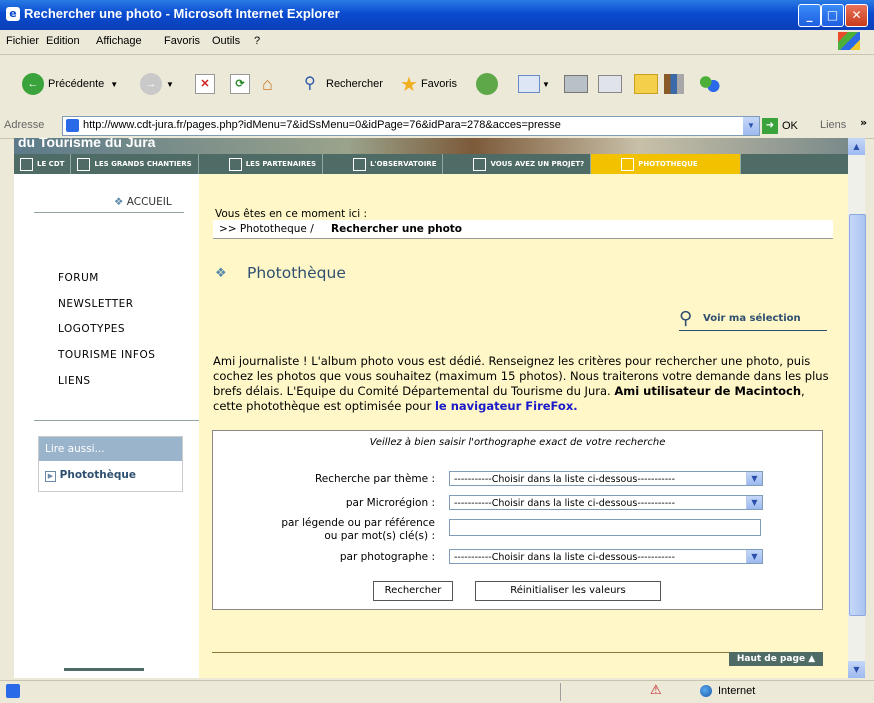 This screenshot has height=703, width=874. I want to click on left-menu-liens: LIENS, so click(74, 381).